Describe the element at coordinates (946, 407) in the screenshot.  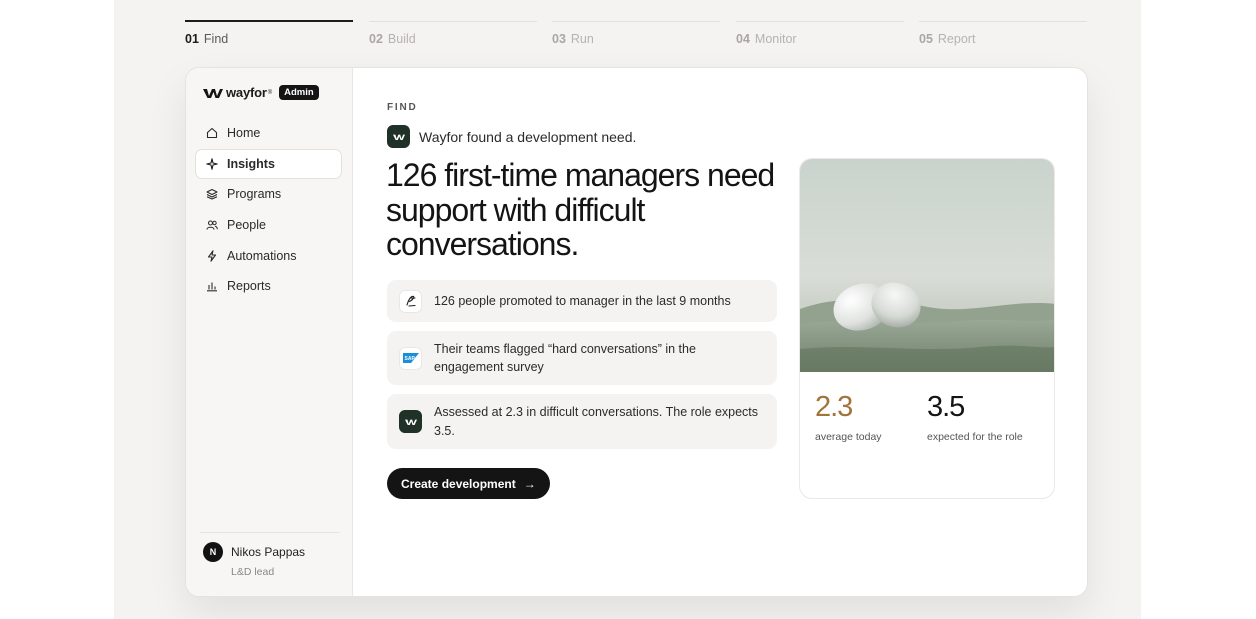
I see `expected-score-value: 3.5` at that location.